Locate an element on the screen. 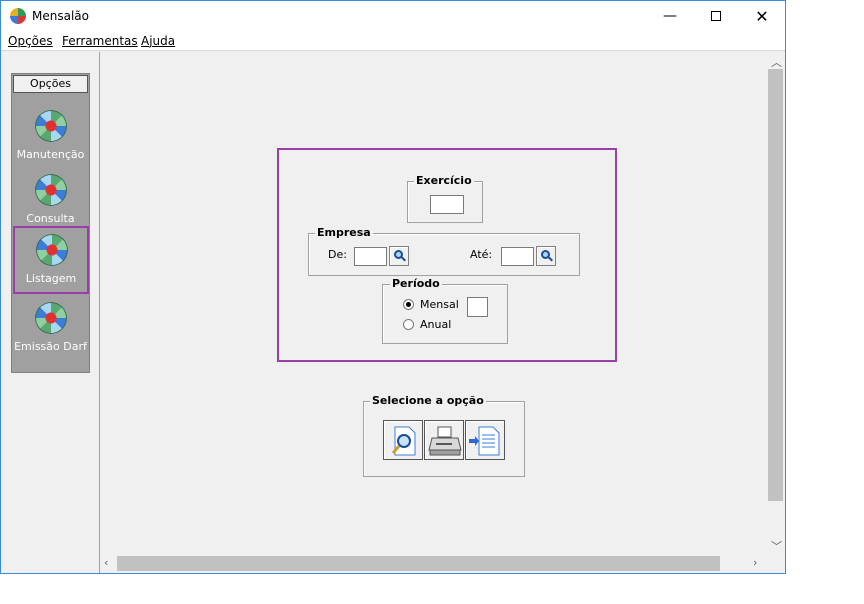 The image size is (864, 604). minimize-icon: — is located at coordinates (670, 16).